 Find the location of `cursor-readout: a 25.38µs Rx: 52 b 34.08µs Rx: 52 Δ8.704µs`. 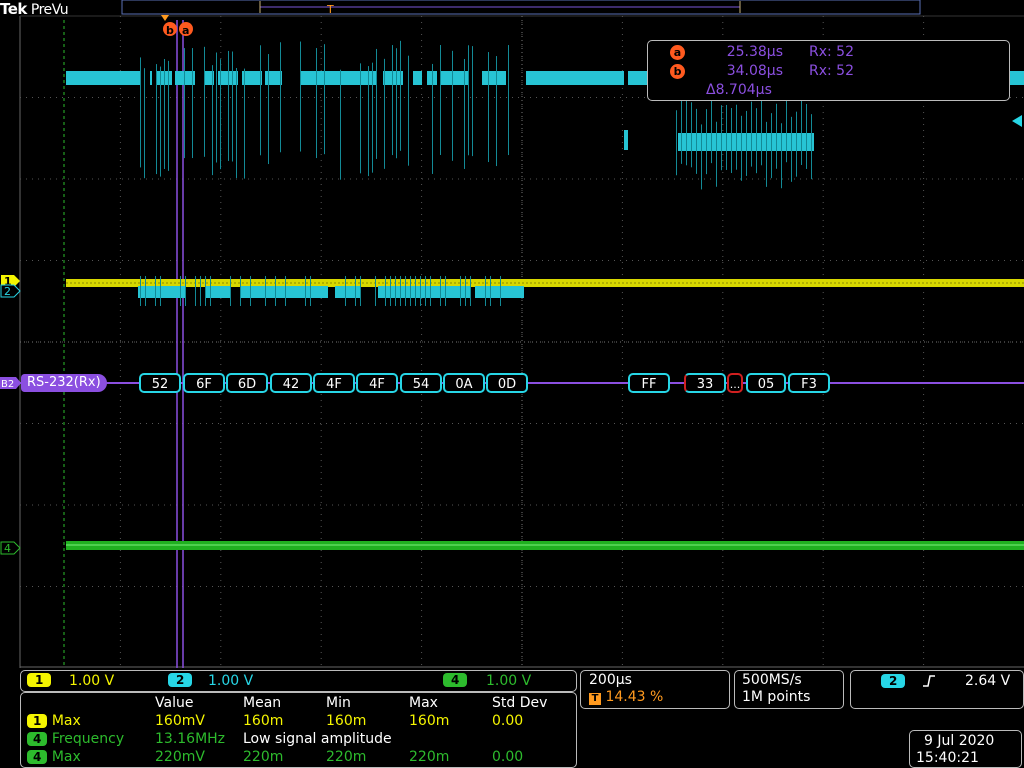

cursor-readout: a 25.38µs Rx: 52 b 34.08µs Rx: 52 Δ8.704µs is located at coordinates (828, 70).